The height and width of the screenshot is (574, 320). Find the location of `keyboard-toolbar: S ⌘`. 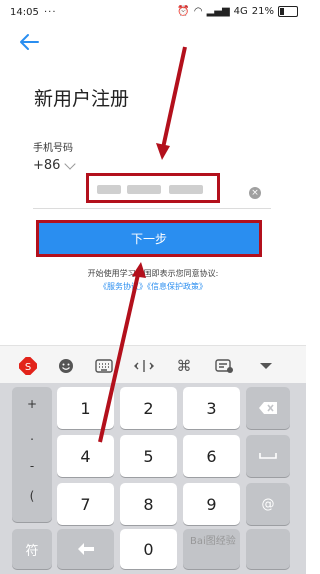

keyboard-toolbar: S ⌘ is located at coordinates (153, 364).